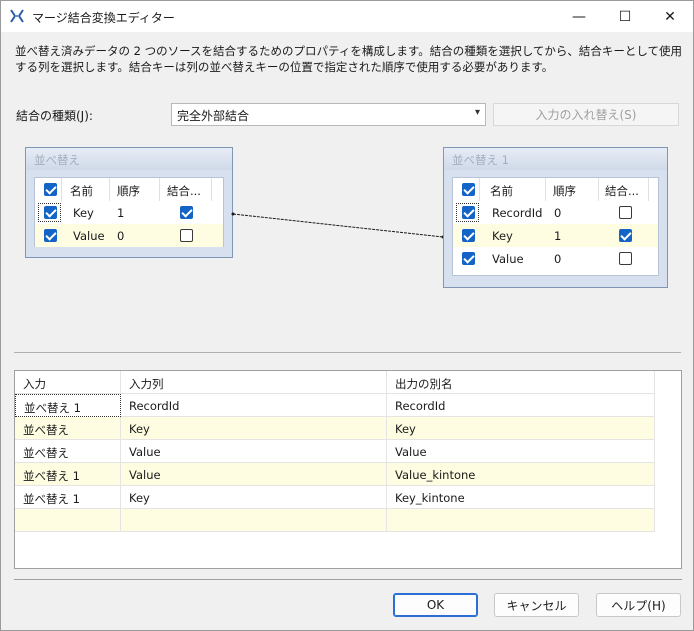  I want to click on grid-cell-output-alias: Key, so click(521, 428).